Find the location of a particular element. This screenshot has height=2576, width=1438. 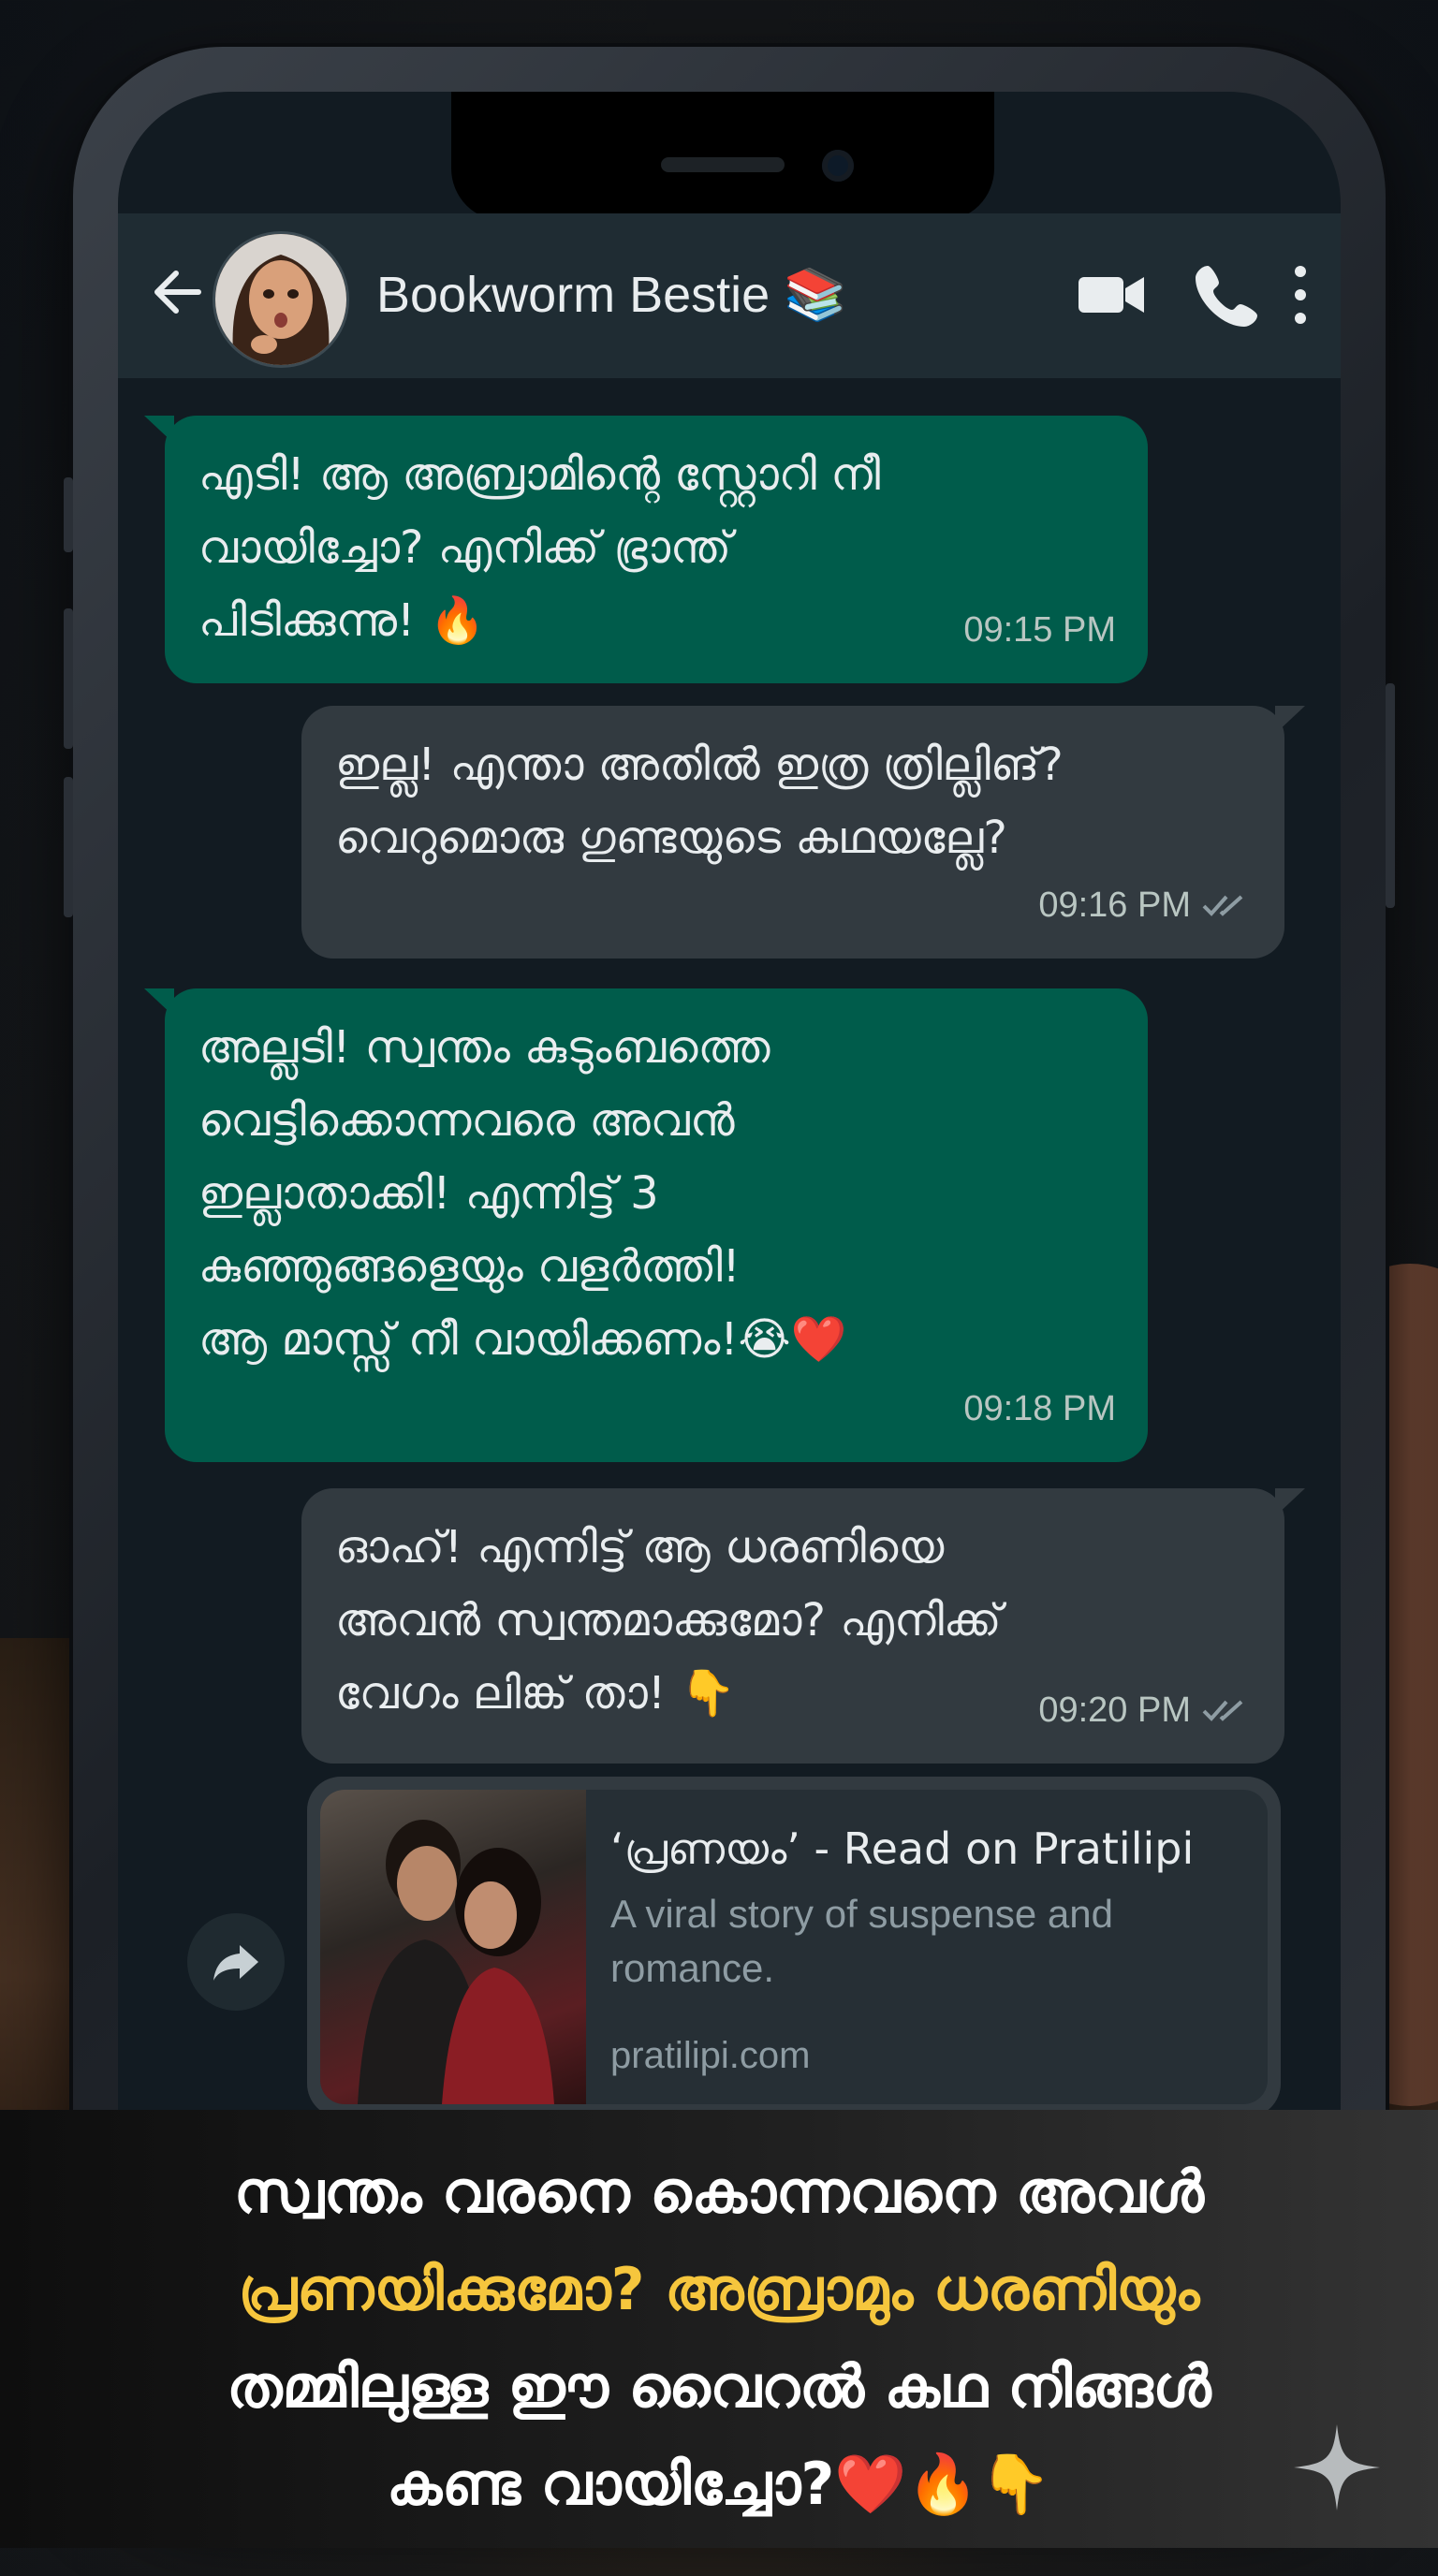

message-line: ഓഹ്! എന്നിട്ട് ആ ധരണിയെ is located at coordinates (640, 1547).